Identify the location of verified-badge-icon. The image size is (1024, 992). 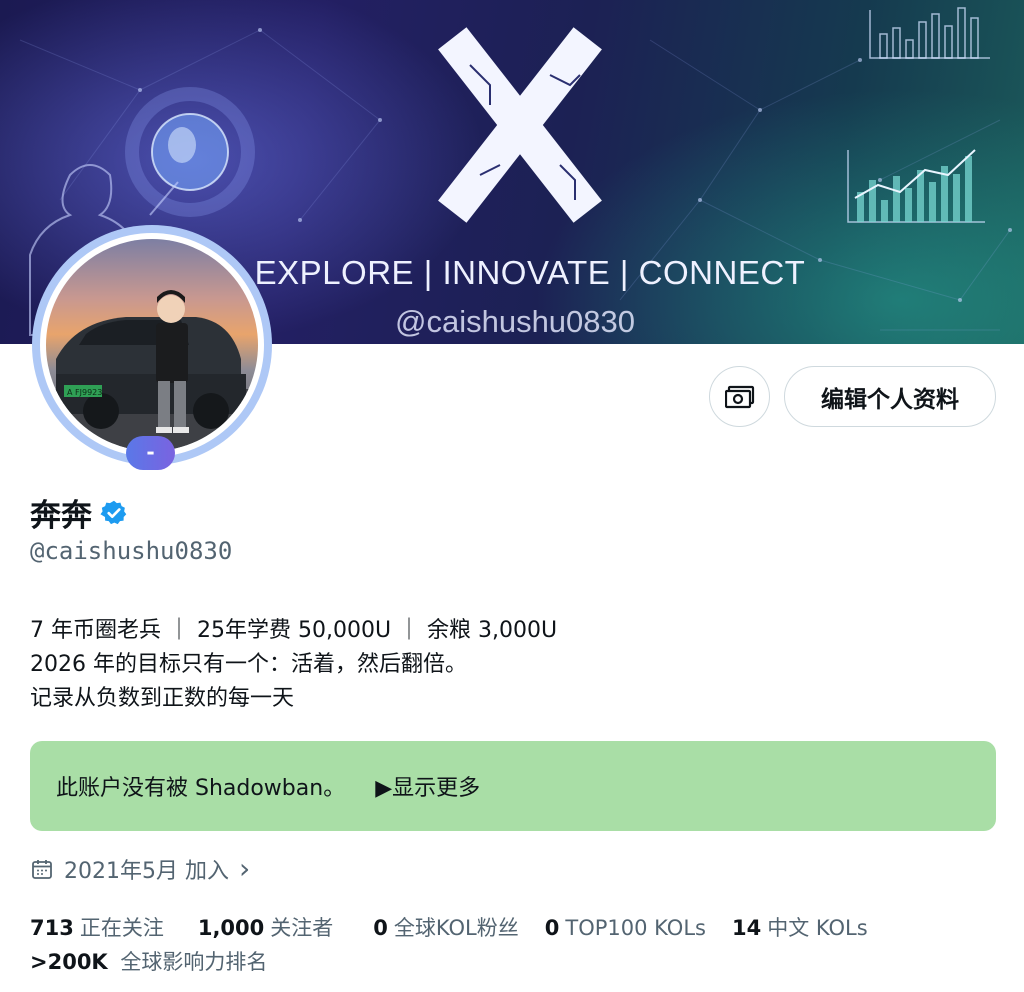
(114, 513).